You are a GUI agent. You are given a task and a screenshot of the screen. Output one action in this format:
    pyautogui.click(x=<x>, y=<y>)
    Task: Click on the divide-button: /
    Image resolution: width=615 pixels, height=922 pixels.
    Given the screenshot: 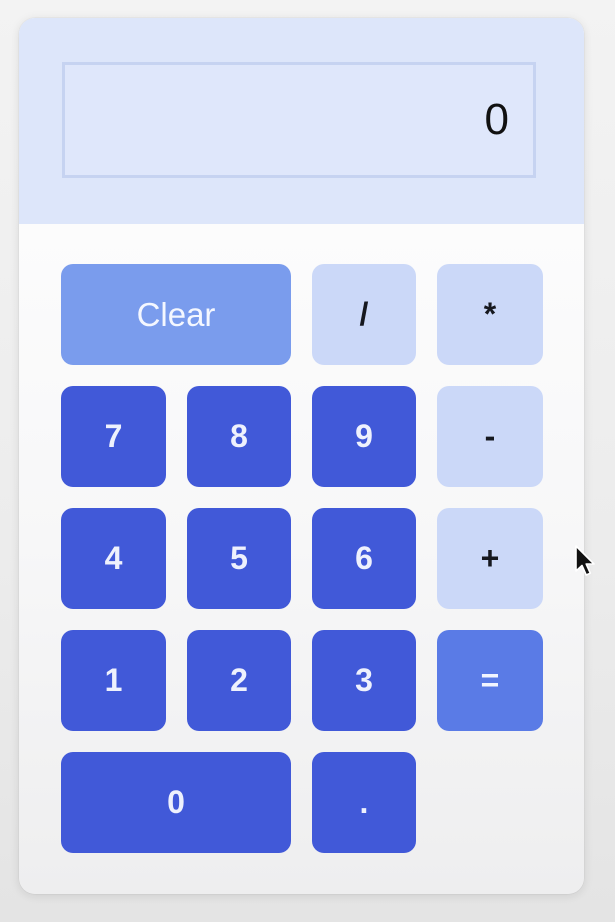 What is the action you would take?
    pyautogui.click(x=364, y=314)
    